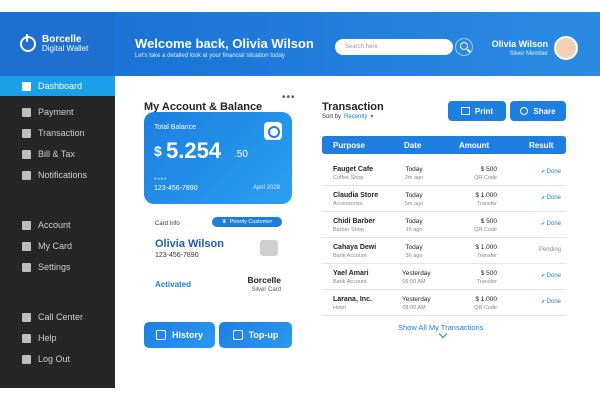 This screenshot has height=400, width=600. I want to click on balance-amount: 5.254, so click(194, 150).